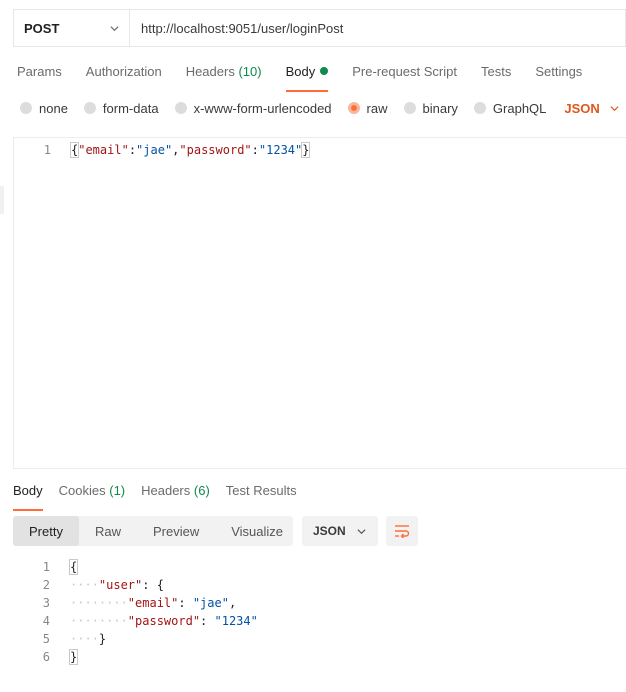  I want to click on view-visualize-button: Visualize, so click(257, 531).